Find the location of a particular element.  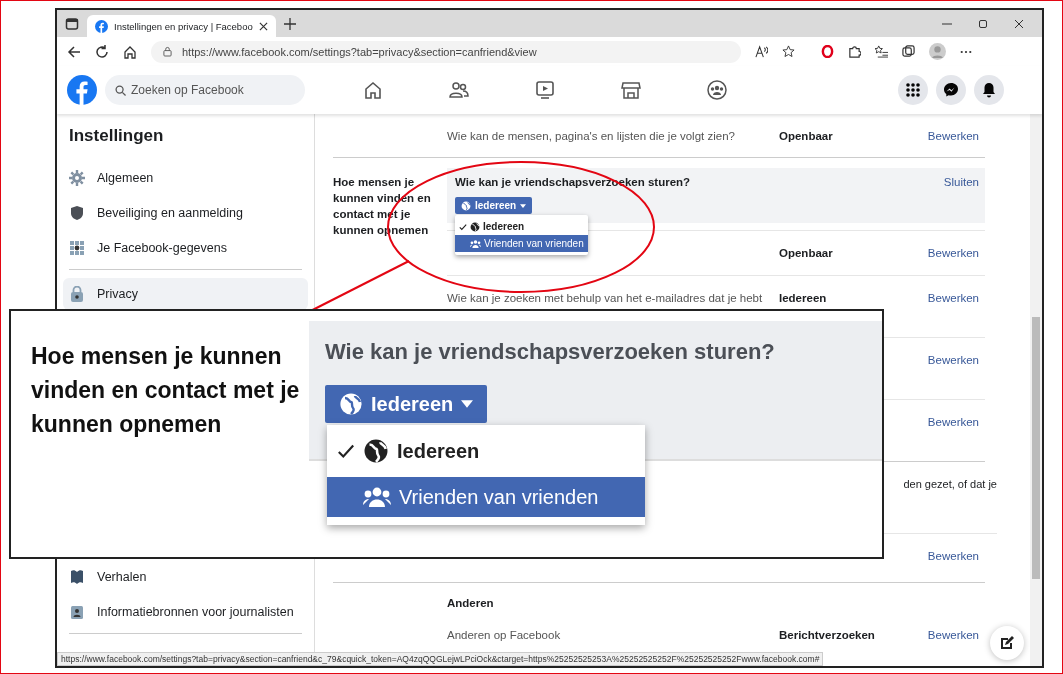

reload-icon is located at coordinates (102, 51).